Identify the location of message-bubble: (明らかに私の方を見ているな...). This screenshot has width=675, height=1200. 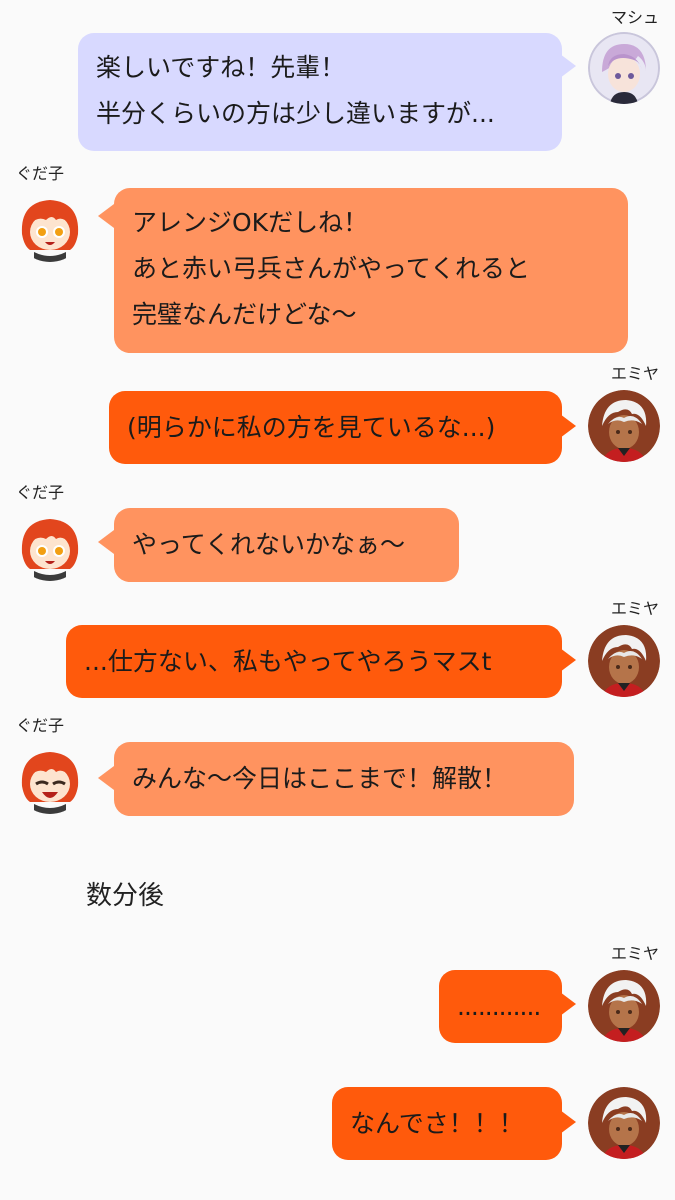
(335, 427).